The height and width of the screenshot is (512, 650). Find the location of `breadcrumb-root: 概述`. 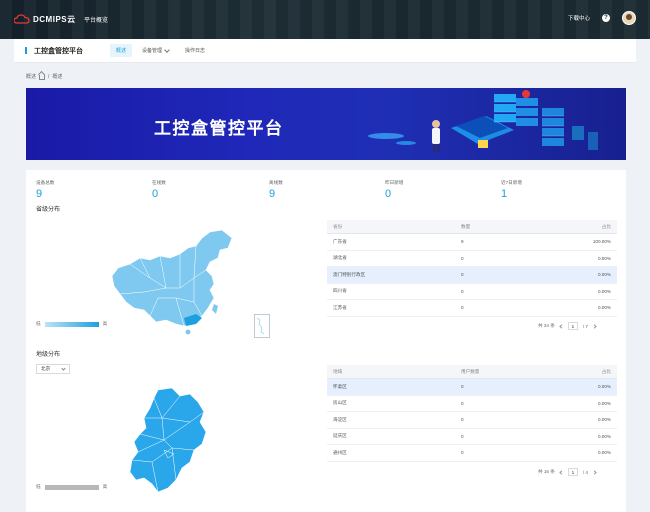

breadcrumb-root: 概述 is located at coordinates (31, 76).